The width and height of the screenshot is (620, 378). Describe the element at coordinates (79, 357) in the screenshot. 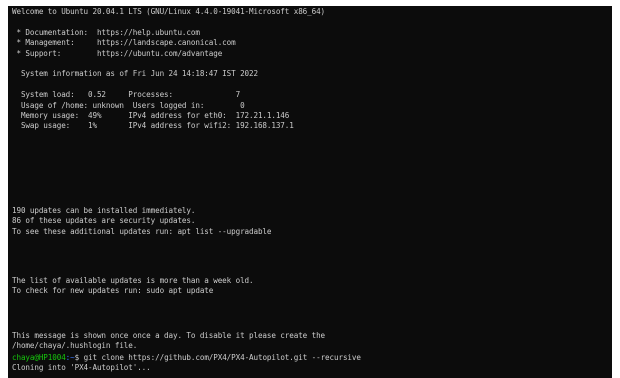

I see `prompt-symbol: $` at that location.